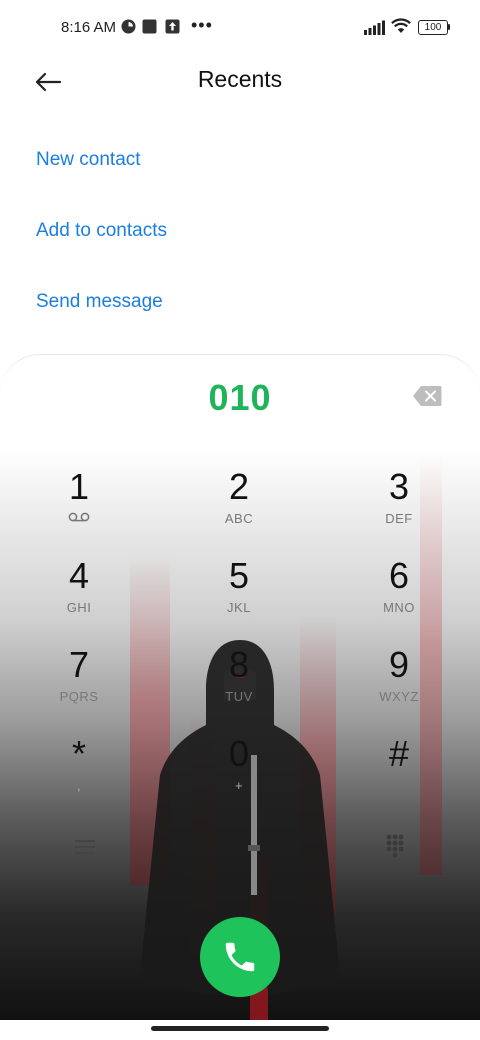 The width and height of the screenshot is (480, 1040). What do you see at coordinates (399, 687) in the screenshot?
I see `key-9: 9 WXYZ` at bounding box center [399, 687].